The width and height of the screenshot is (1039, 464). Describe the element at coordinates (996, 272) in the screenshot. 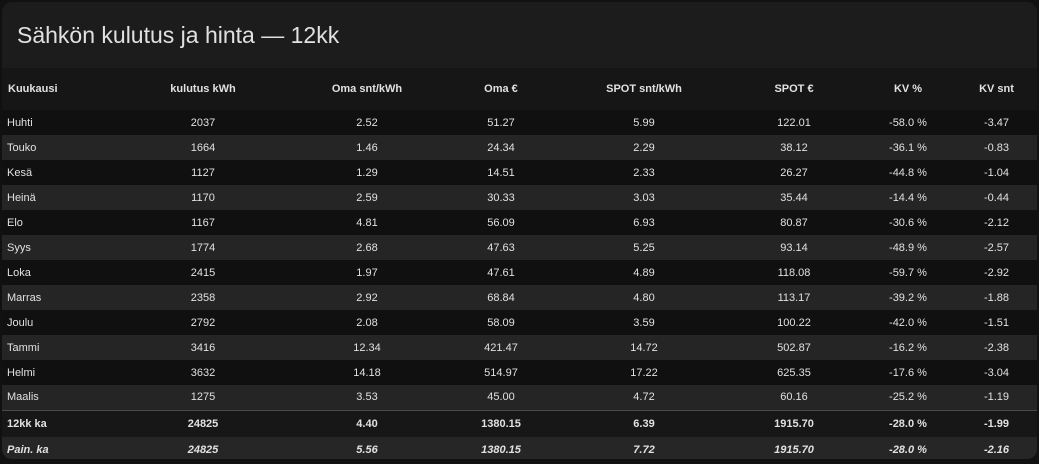

I see `cell-kv-snt: -2.92` at that location.